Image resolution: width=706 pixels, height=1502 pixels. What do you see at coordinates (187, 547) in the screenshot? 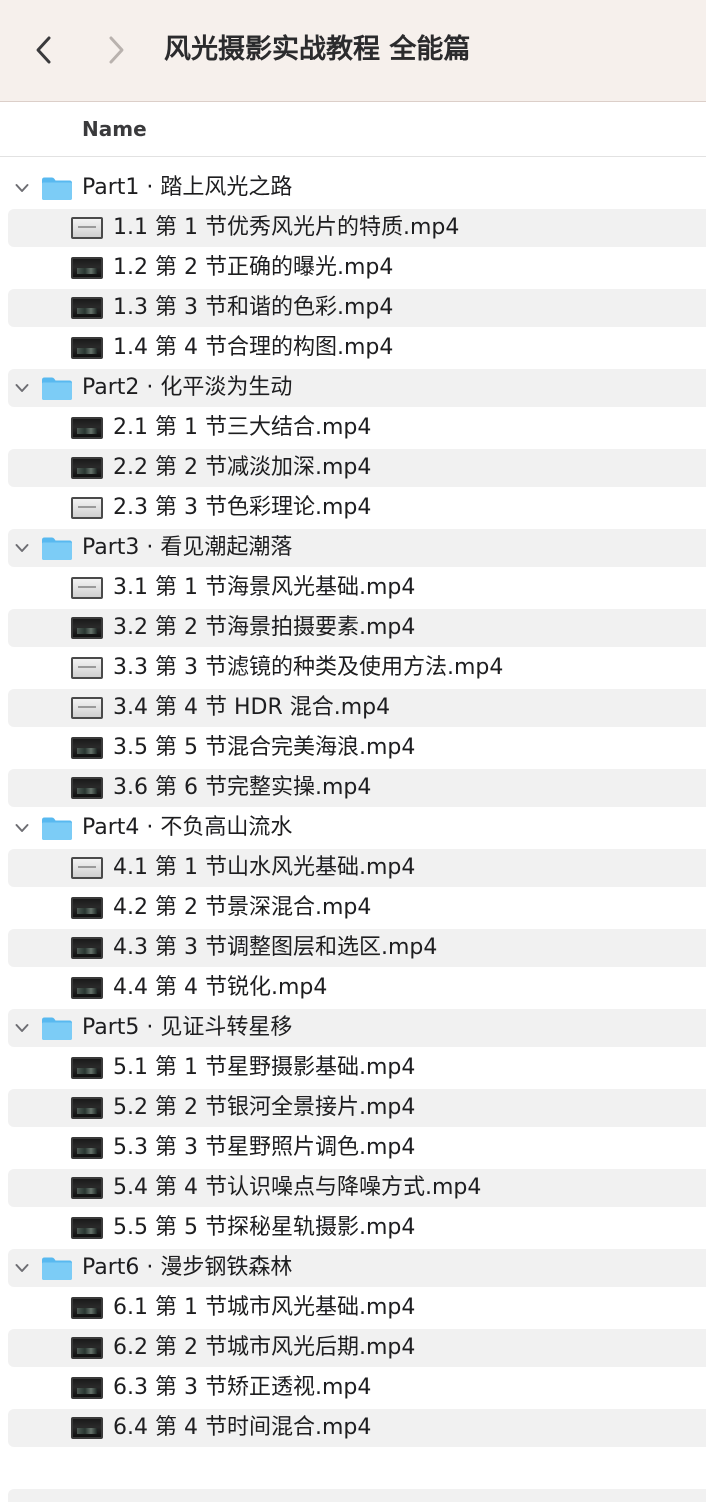
I see `folder-name: Part3 · 看见潮起潮落` at bounding box center [187, 547].